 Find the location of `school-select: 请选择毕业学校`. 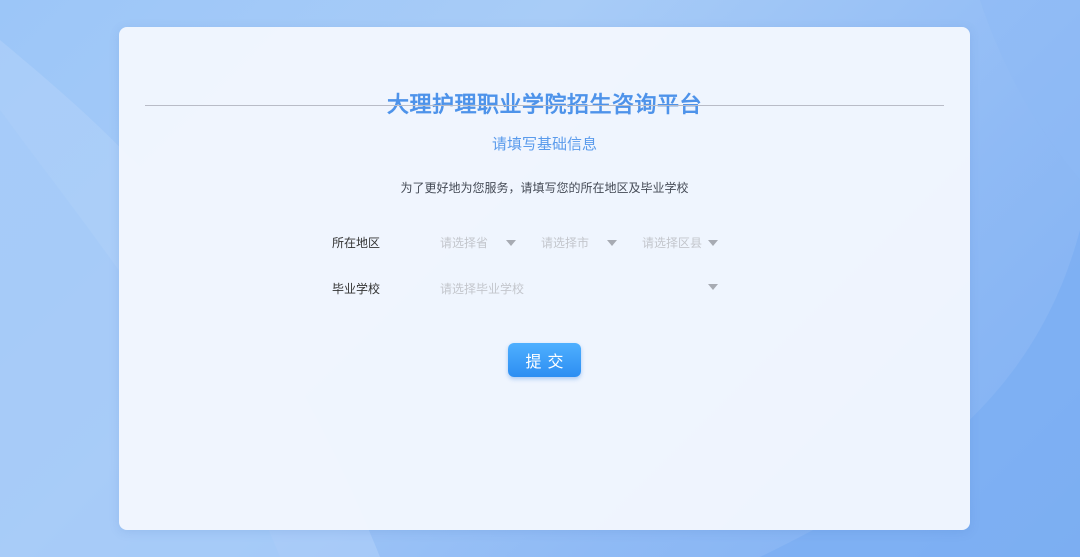

school-select: 请选择毕业学校 is located at coordinates (581, 288).